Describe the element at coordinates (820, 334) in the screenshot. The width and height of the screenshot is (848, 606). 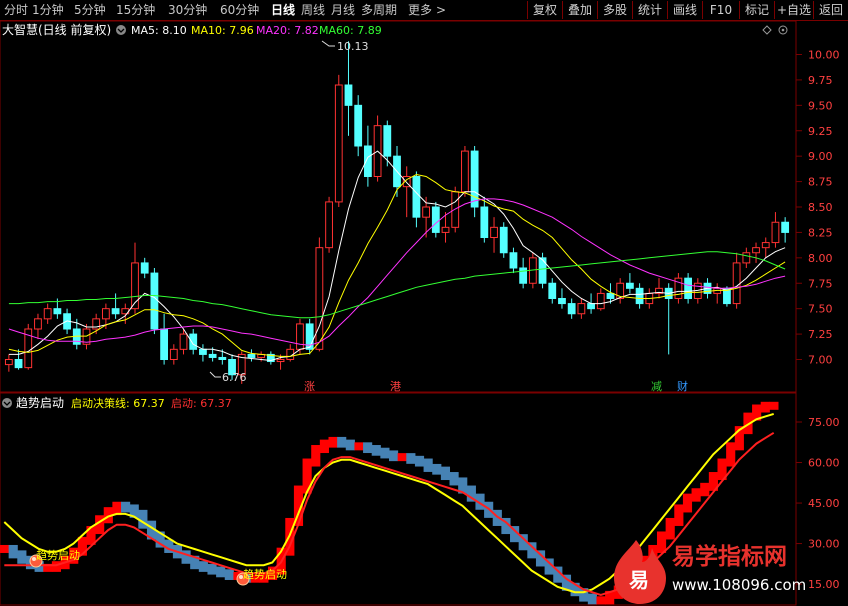
I see `y-tick-label: 7.25` at that location.